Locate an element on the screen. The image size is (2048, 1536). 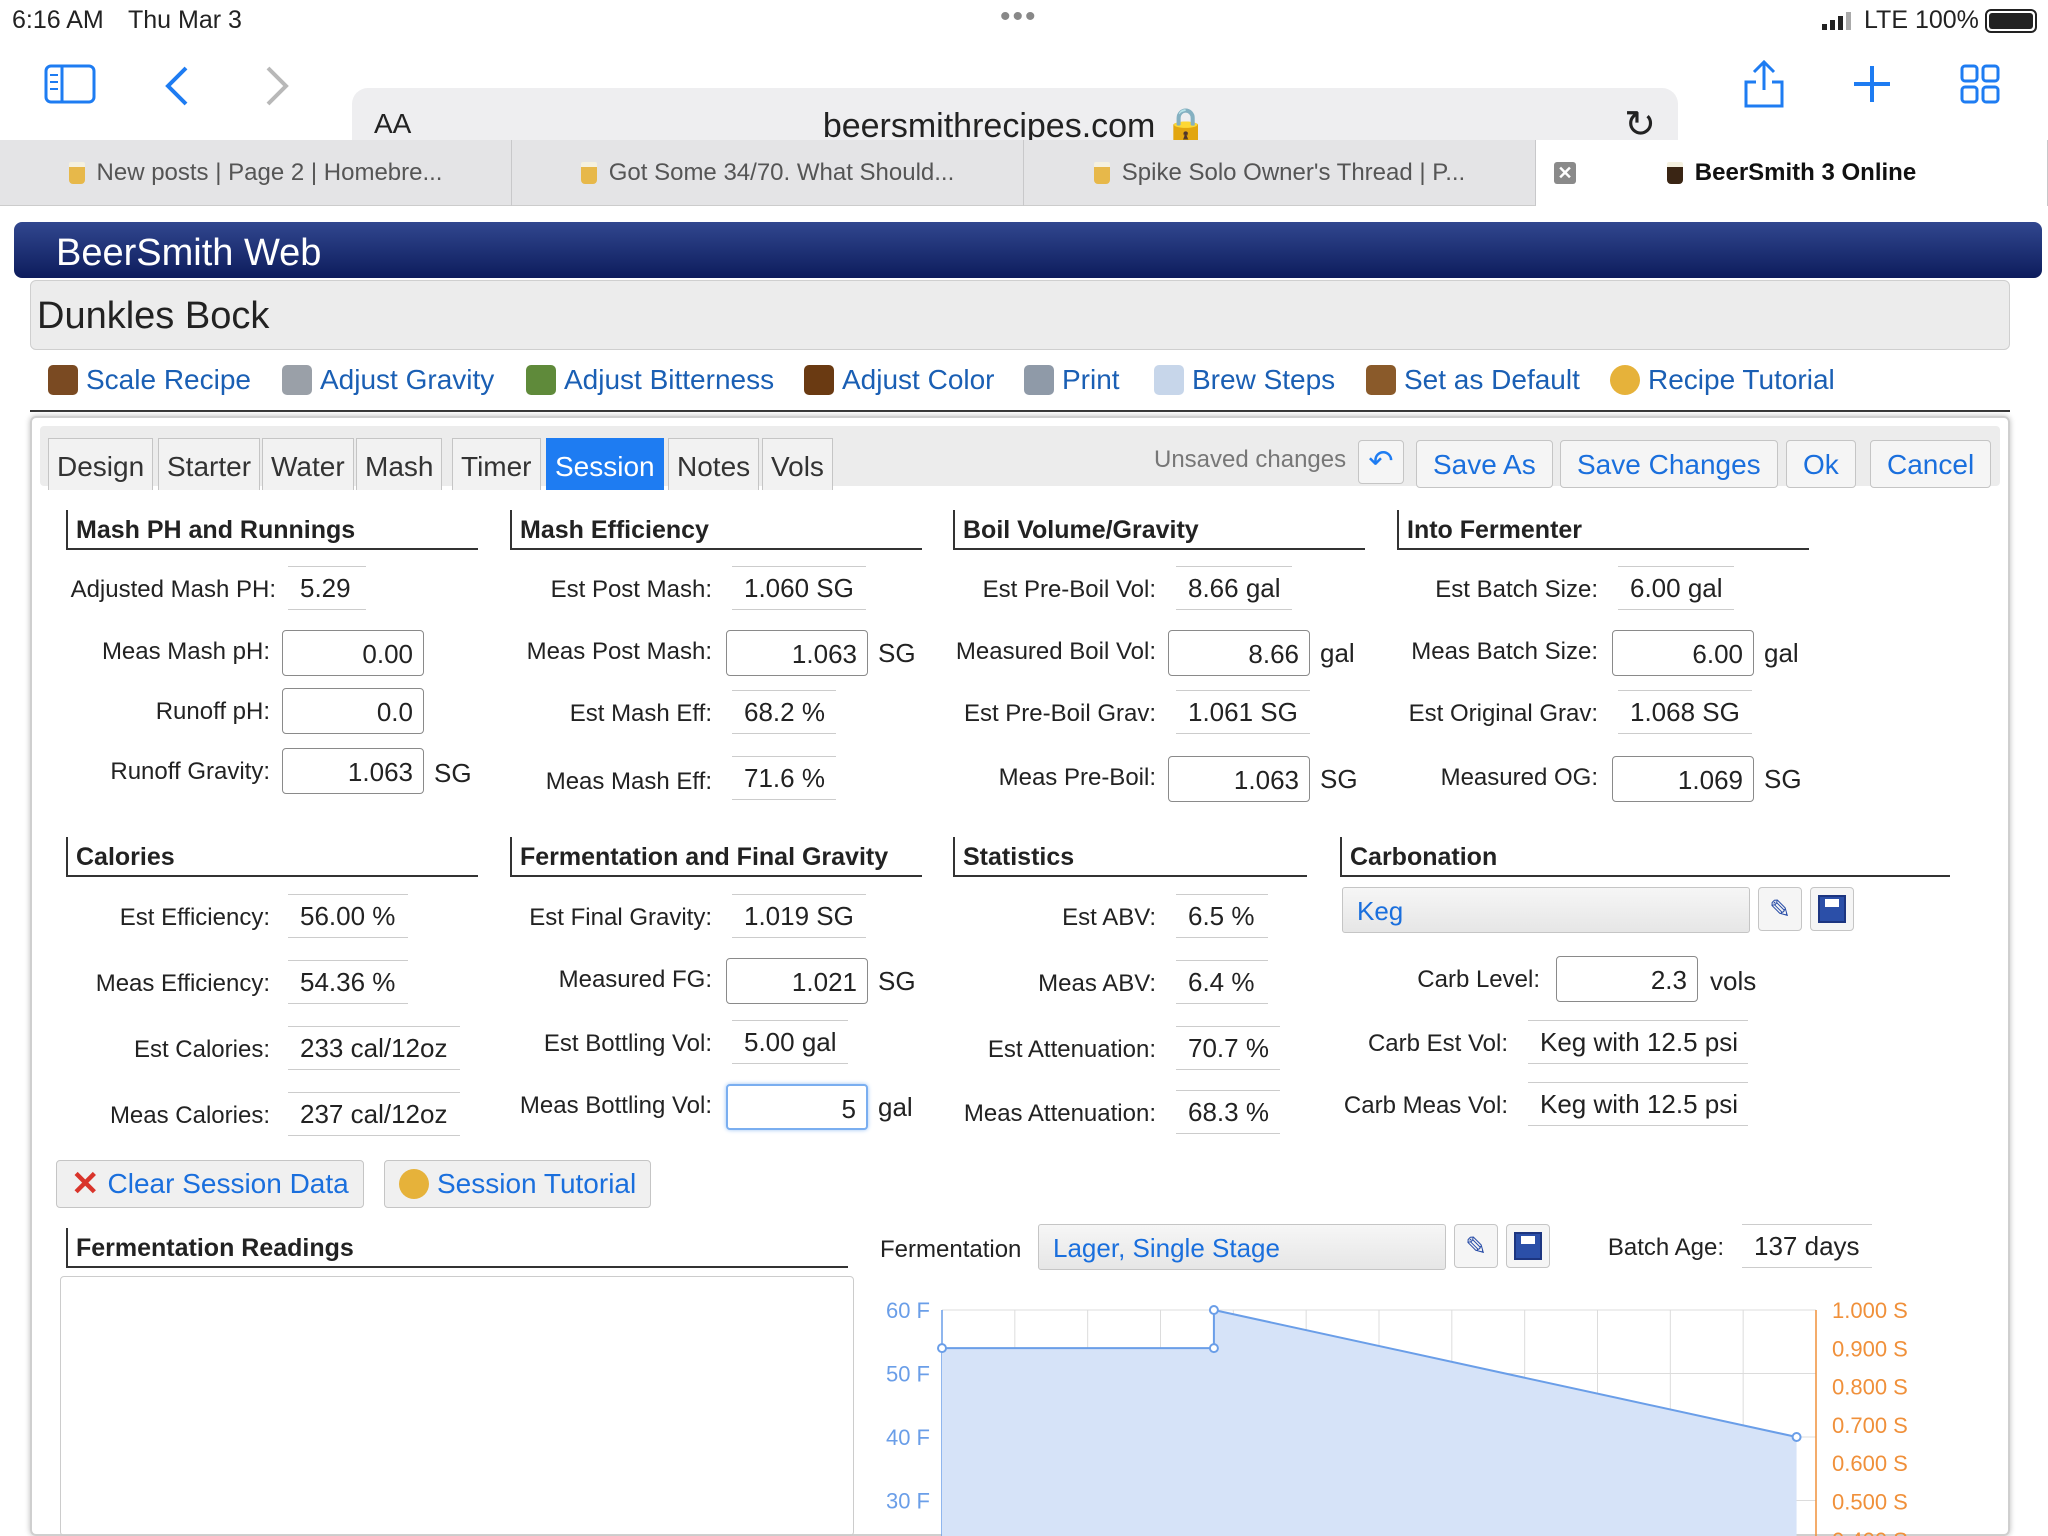
est-mash-eff-value: 68.2 % is located at coordinates (784, 712).